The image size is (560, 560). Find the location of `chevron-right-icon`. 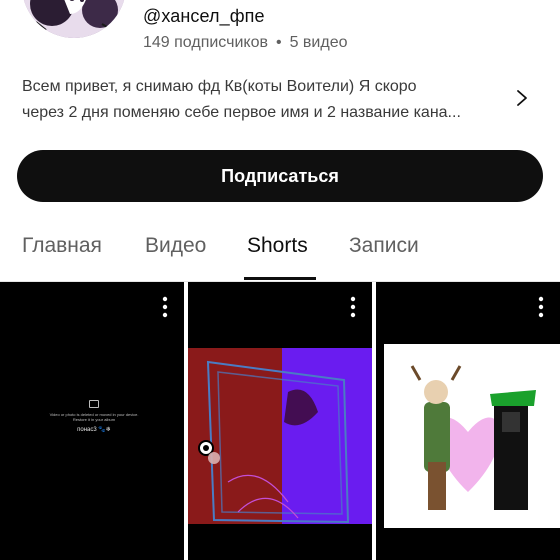

chevron-right-icon is located at coordinates (522, 98).